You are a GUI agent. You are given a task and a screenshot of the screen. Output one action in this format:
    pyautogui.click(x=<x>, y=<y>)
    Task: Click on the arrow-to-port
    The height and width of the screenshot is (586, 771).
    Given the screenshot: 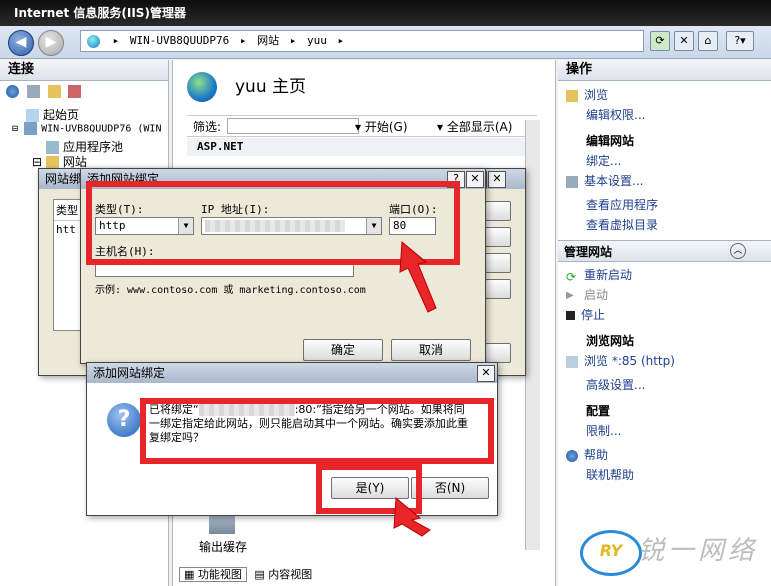 What is the action you would take?
    pyautogui.click(x=418, y=276)
    